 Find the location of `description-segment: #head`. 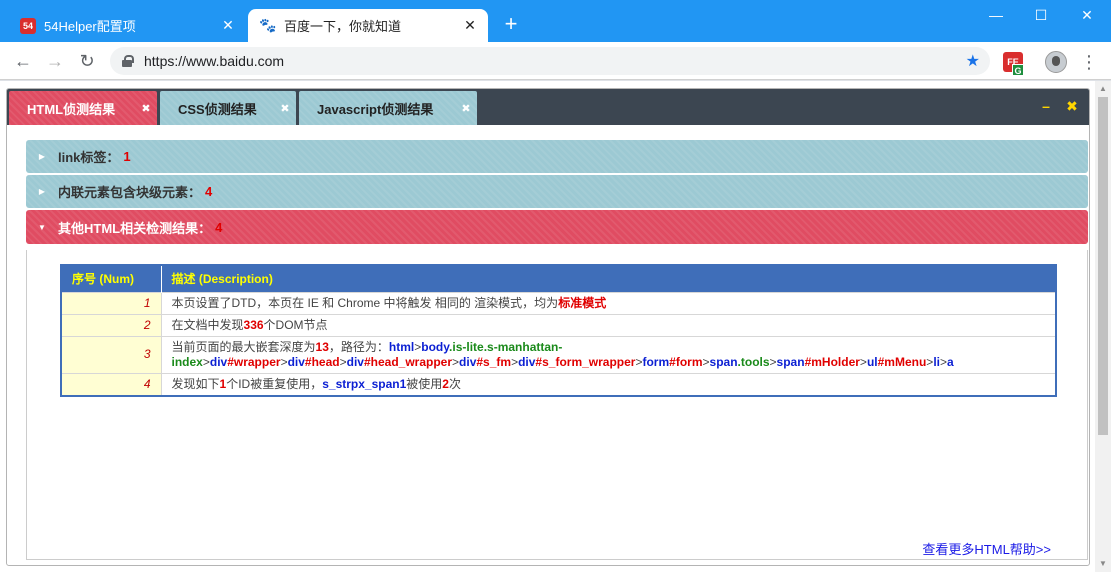

description-segment: #head is located at coordinates (322, 361).